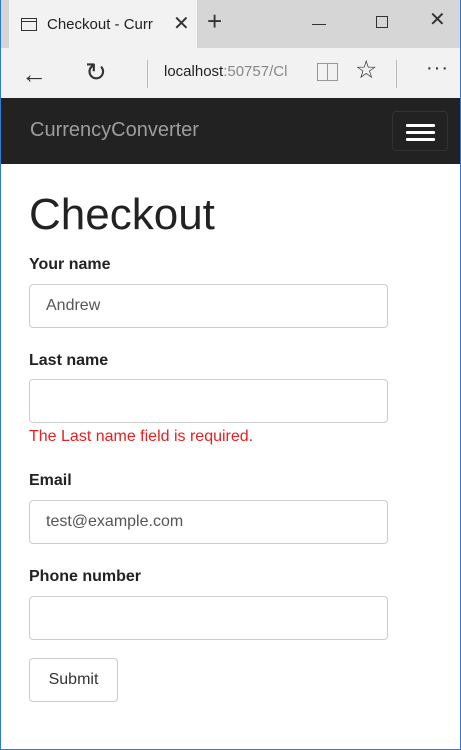 The image size is (461, 750). What do you see at coordinates (50, 480) in the screenshot?
I see `email-label: Email` at bounding box center [50, 480].